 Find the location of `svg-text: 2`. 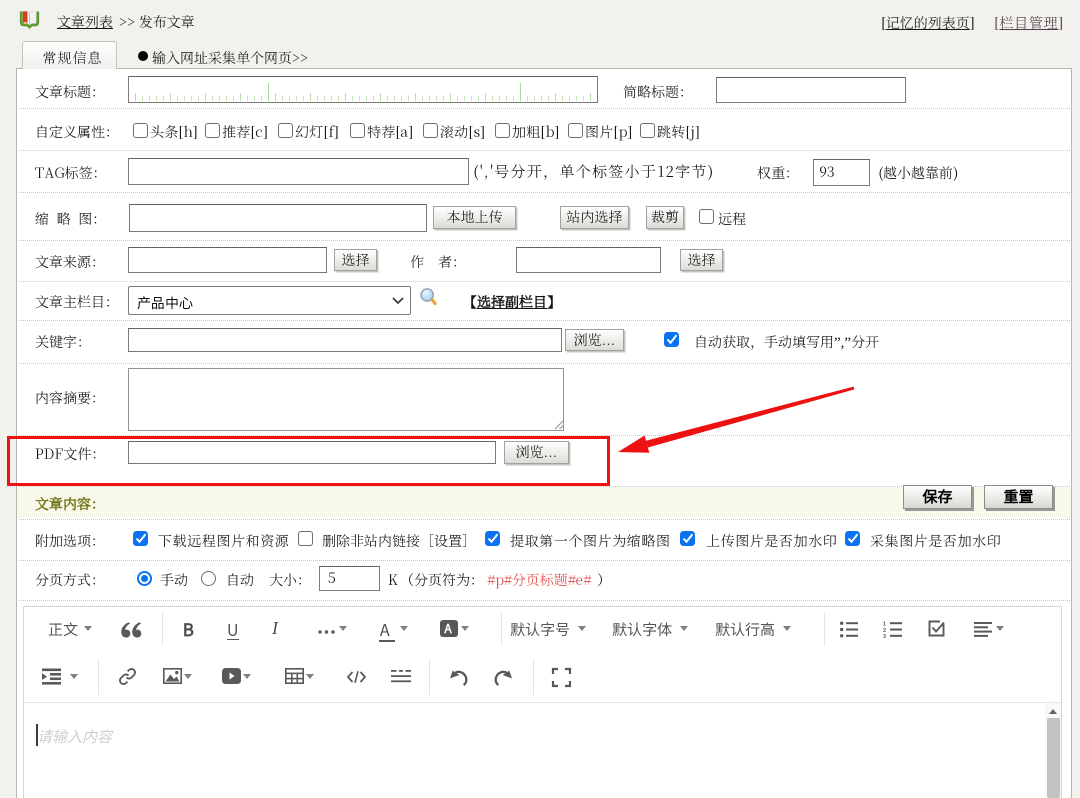

svg-text: 2 is located at coordinates (884, 631).